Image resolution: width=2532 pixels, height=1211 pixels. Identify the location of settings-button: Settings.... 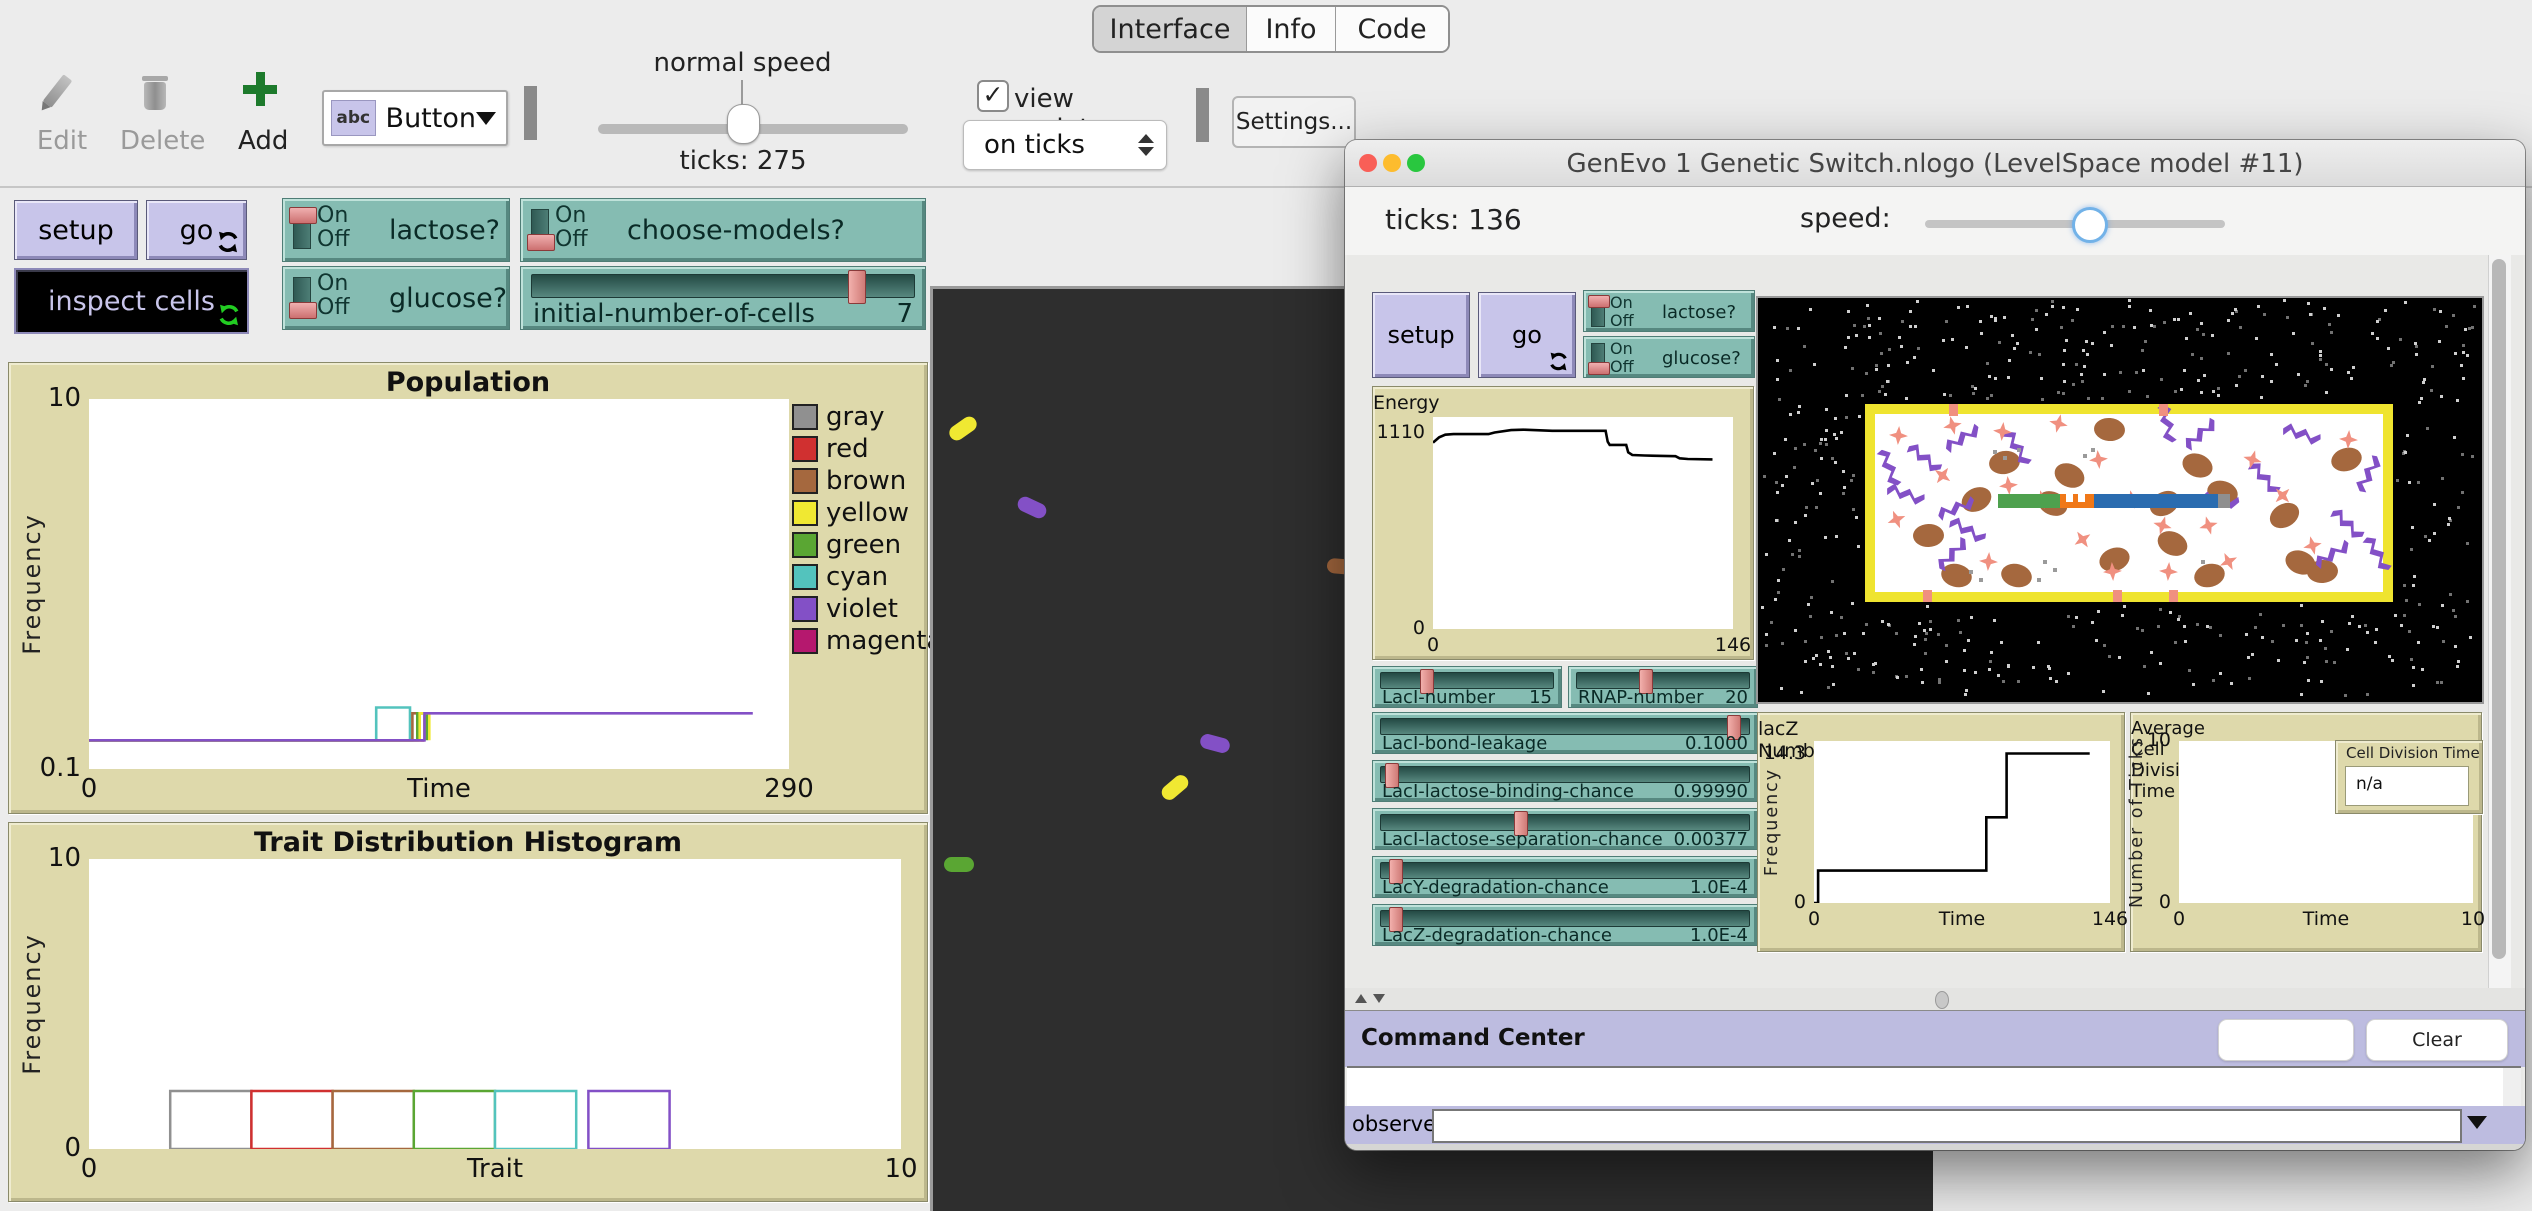
(1294, 122).